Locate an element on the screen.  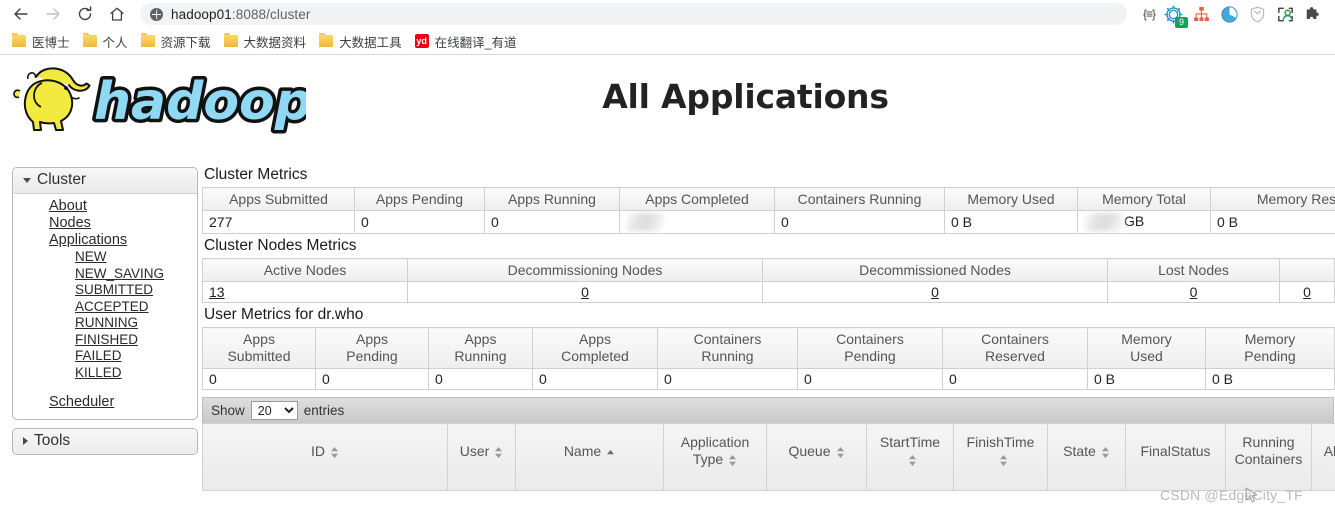
table-row: 13 0 0 0 0 is located at coordinates (768, 292).